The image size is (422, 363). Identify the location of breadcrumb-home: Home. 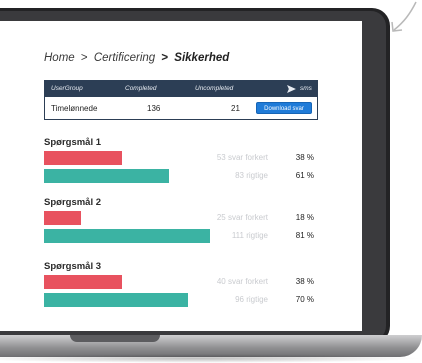
(59, 58).